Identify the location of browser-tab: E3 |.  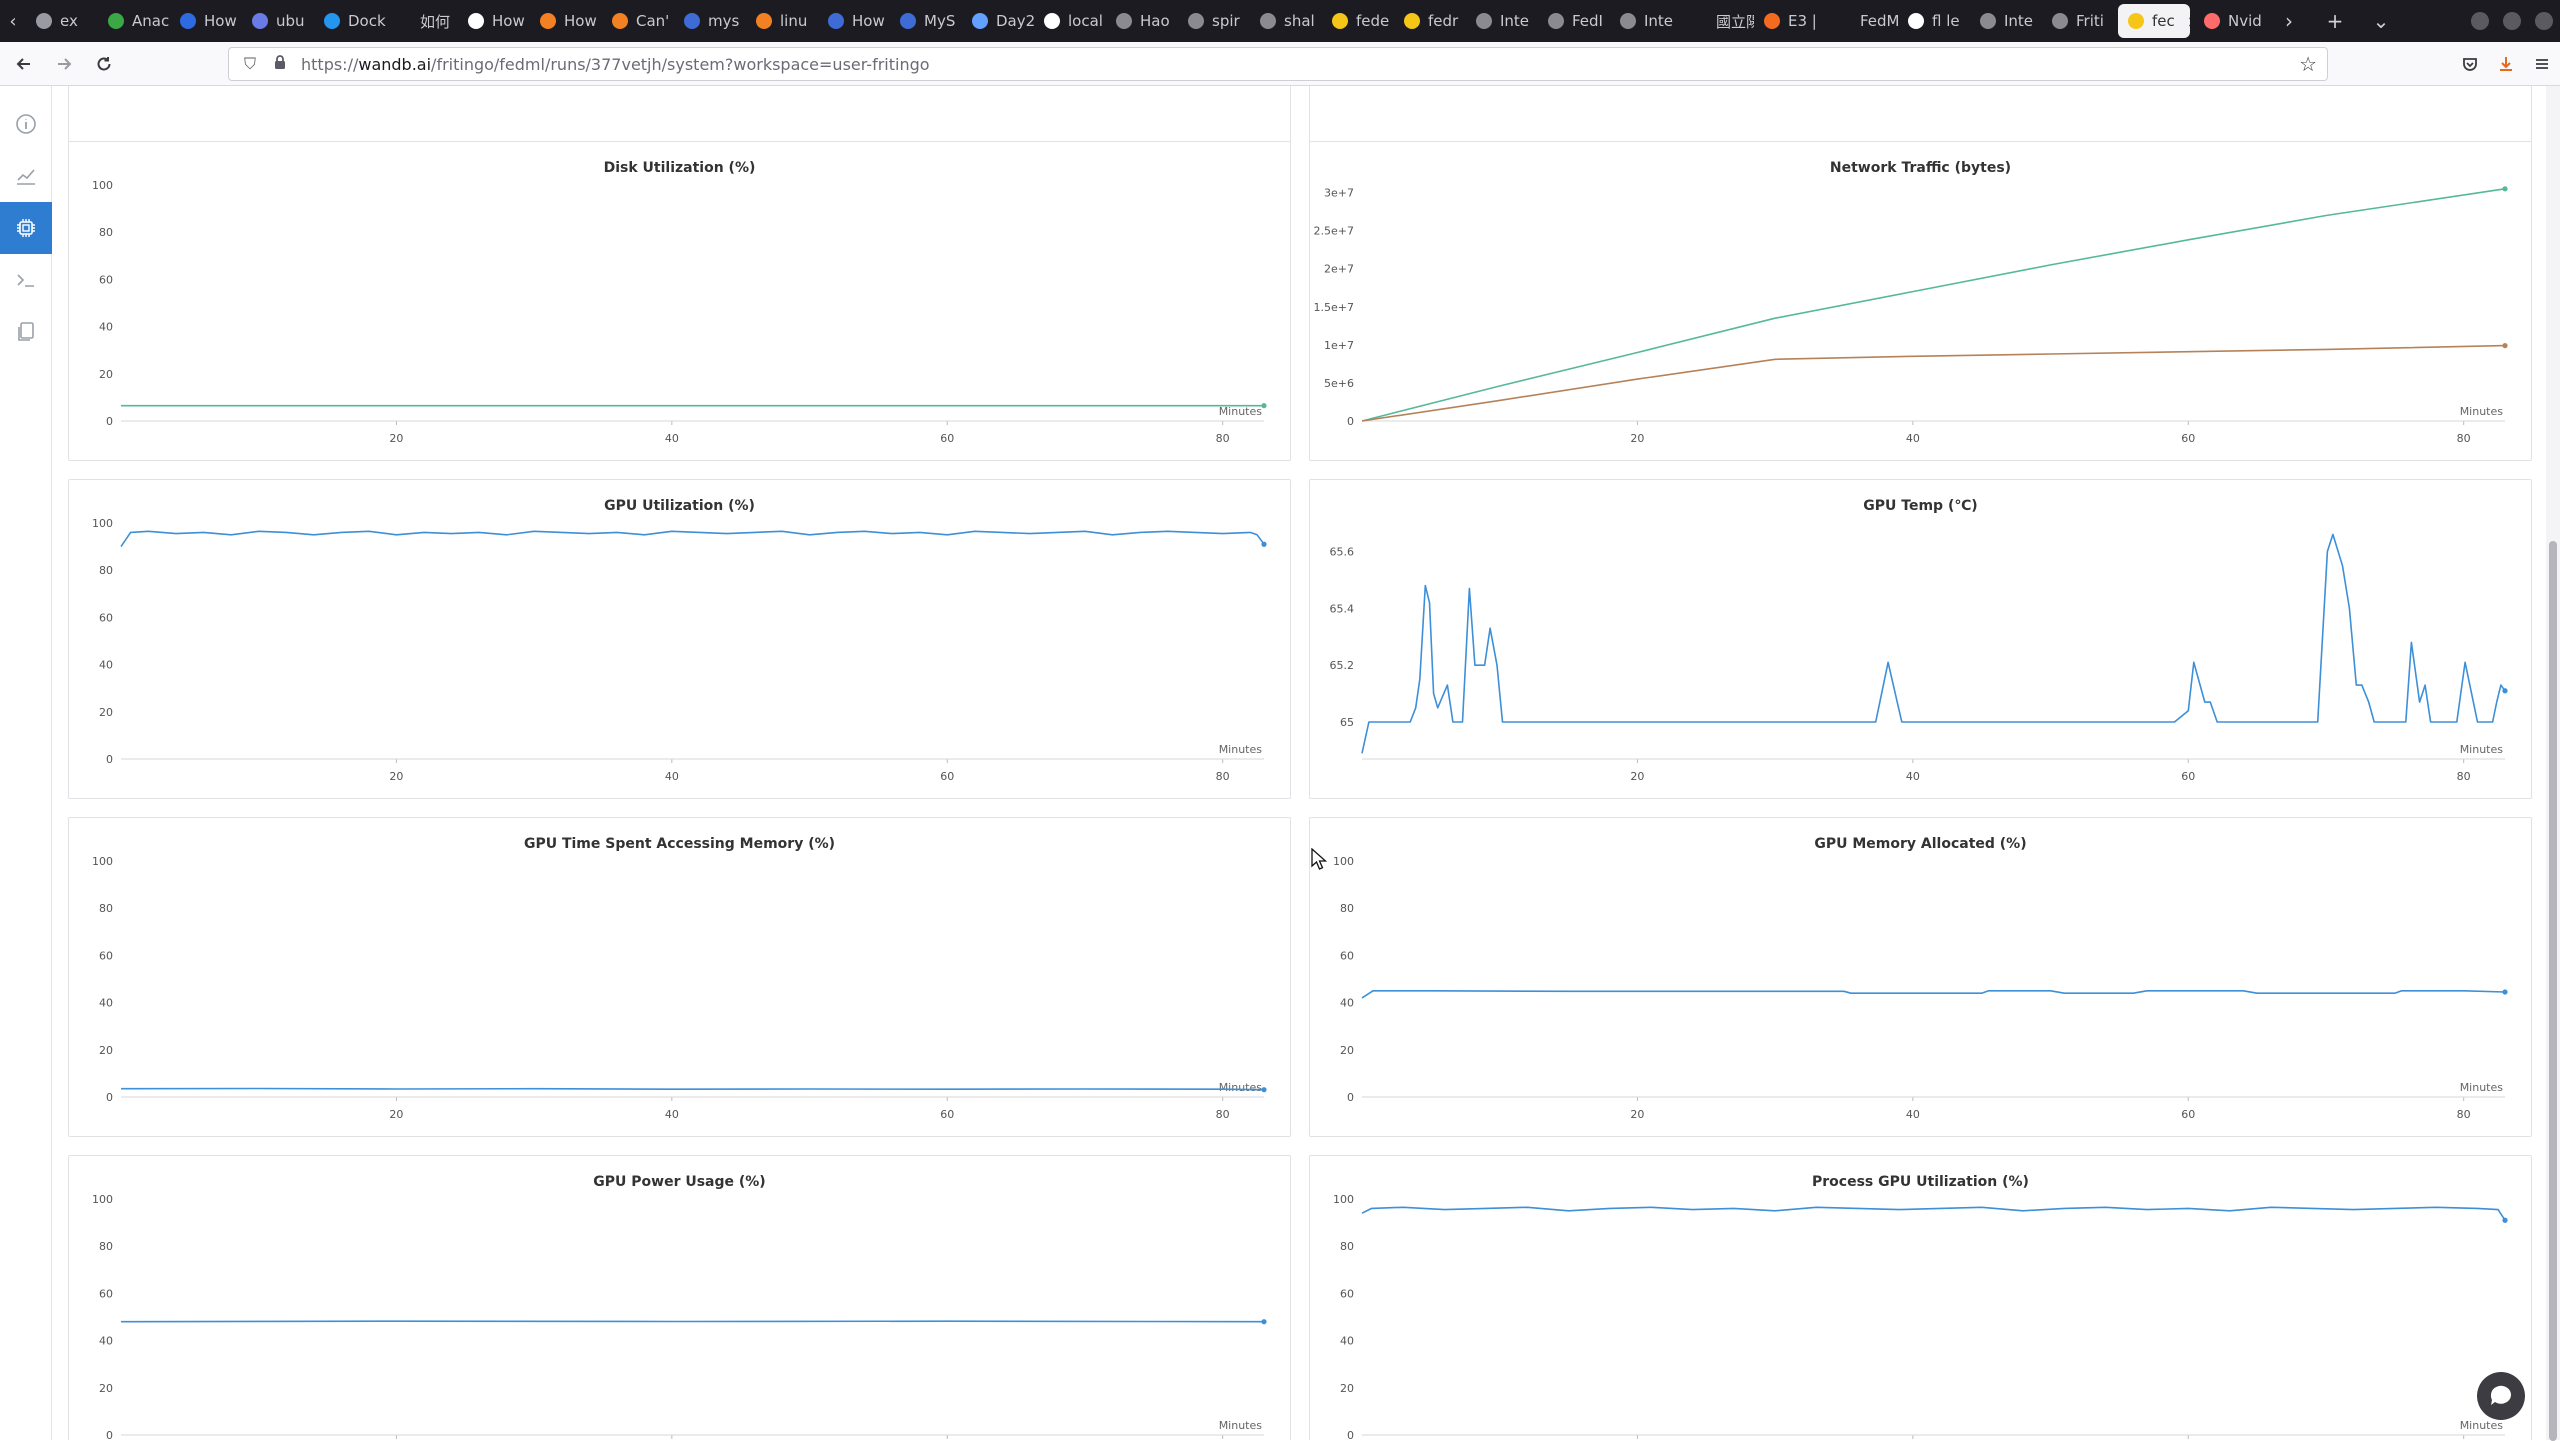
(1790, 21).